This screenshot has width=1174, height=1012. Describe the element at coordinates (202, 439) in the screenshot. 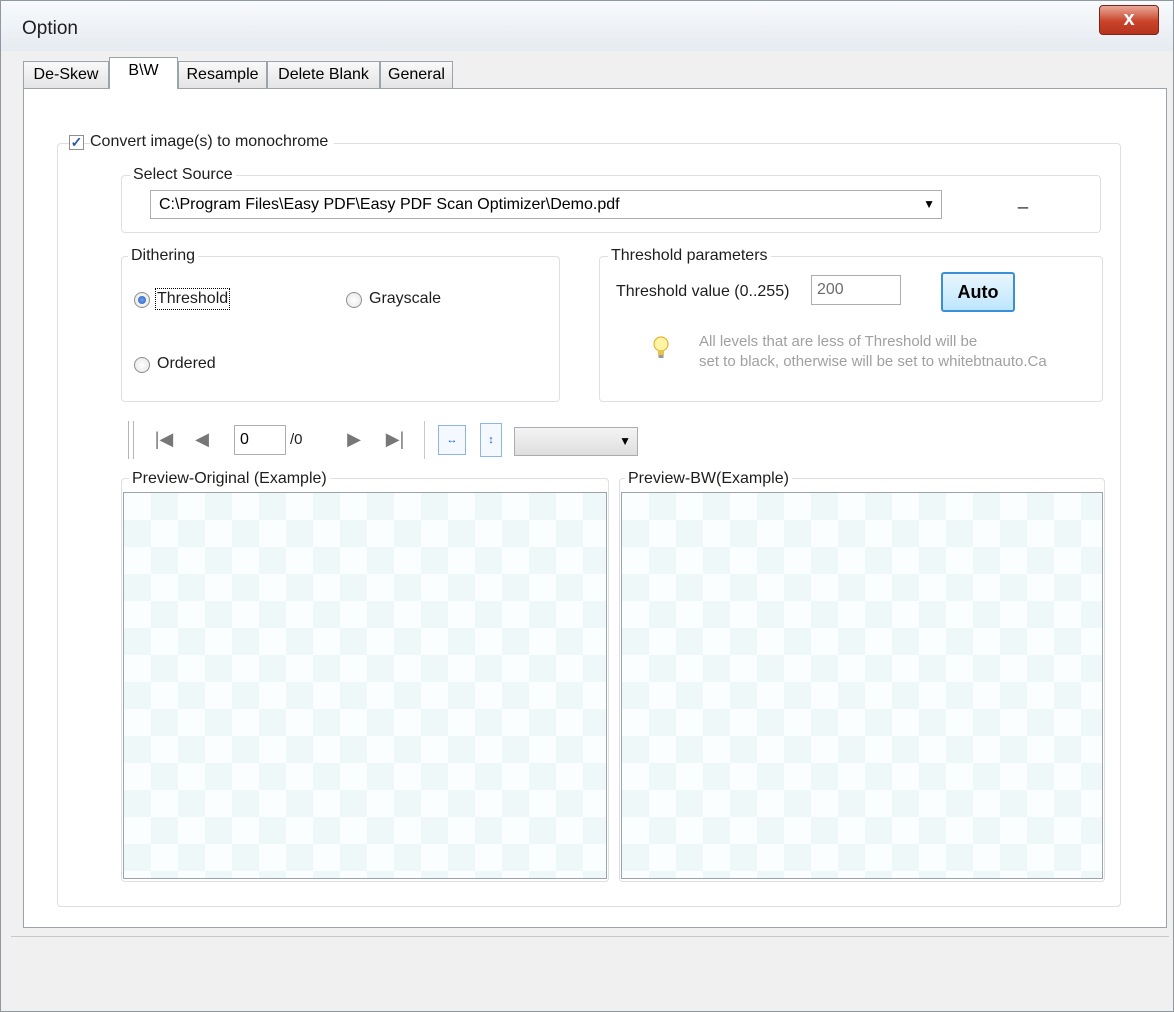

I see `previous-page-icon: ◀` at that location.